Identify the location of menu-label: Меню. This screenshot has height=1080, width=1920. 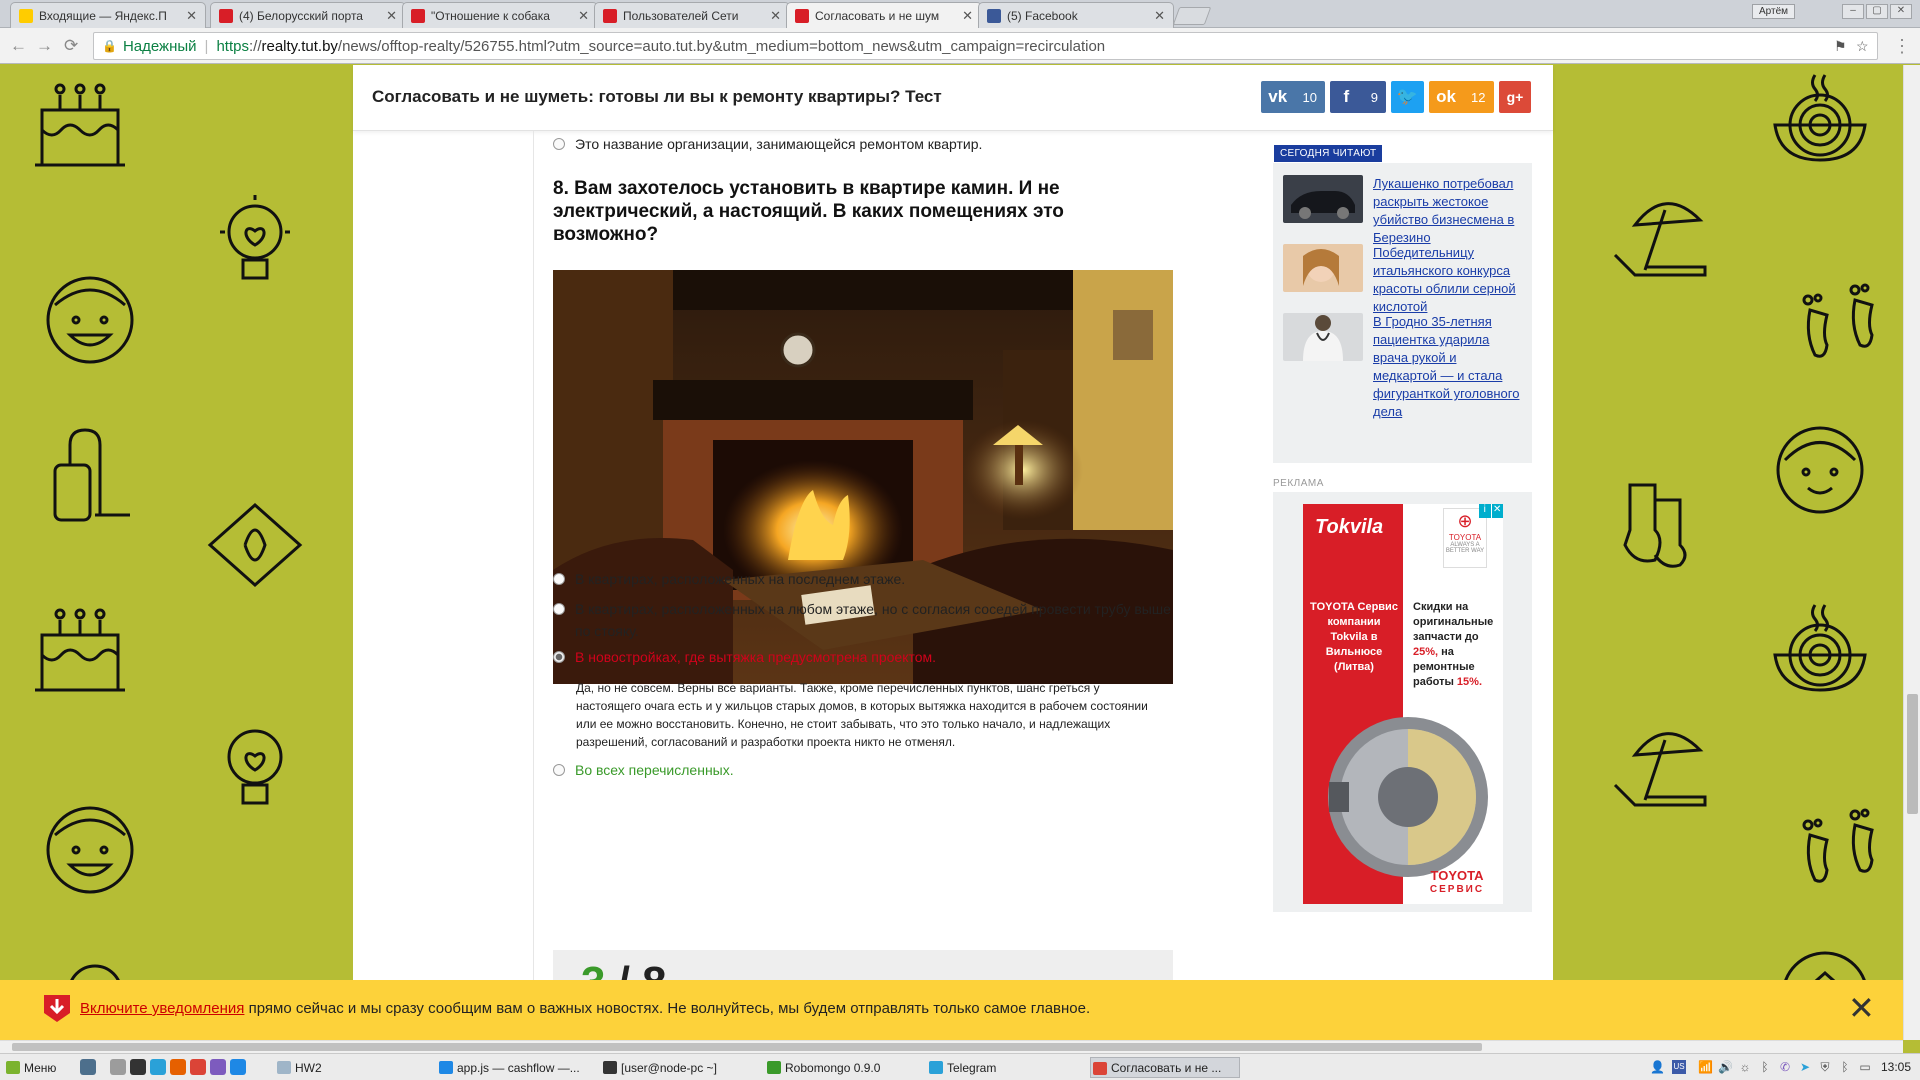
(40, 1067).